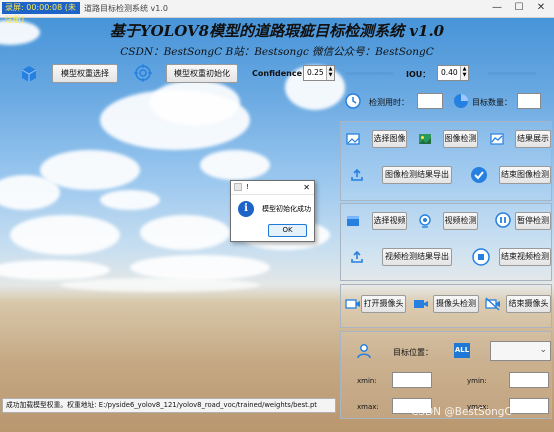 The image size is (554, 432). What do you see at coordinates (460, 221) in the screenshot?
I see `detect-video-button: 视频检测` at bounding box center [460, 221].